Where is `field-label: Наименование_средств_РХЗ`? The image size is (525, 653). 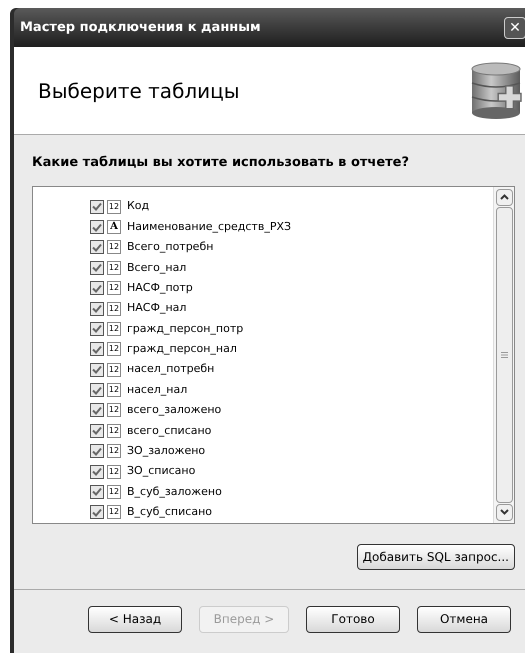 field-label: Наименование_средств_РХЗ is located at coordinates (209, 227).